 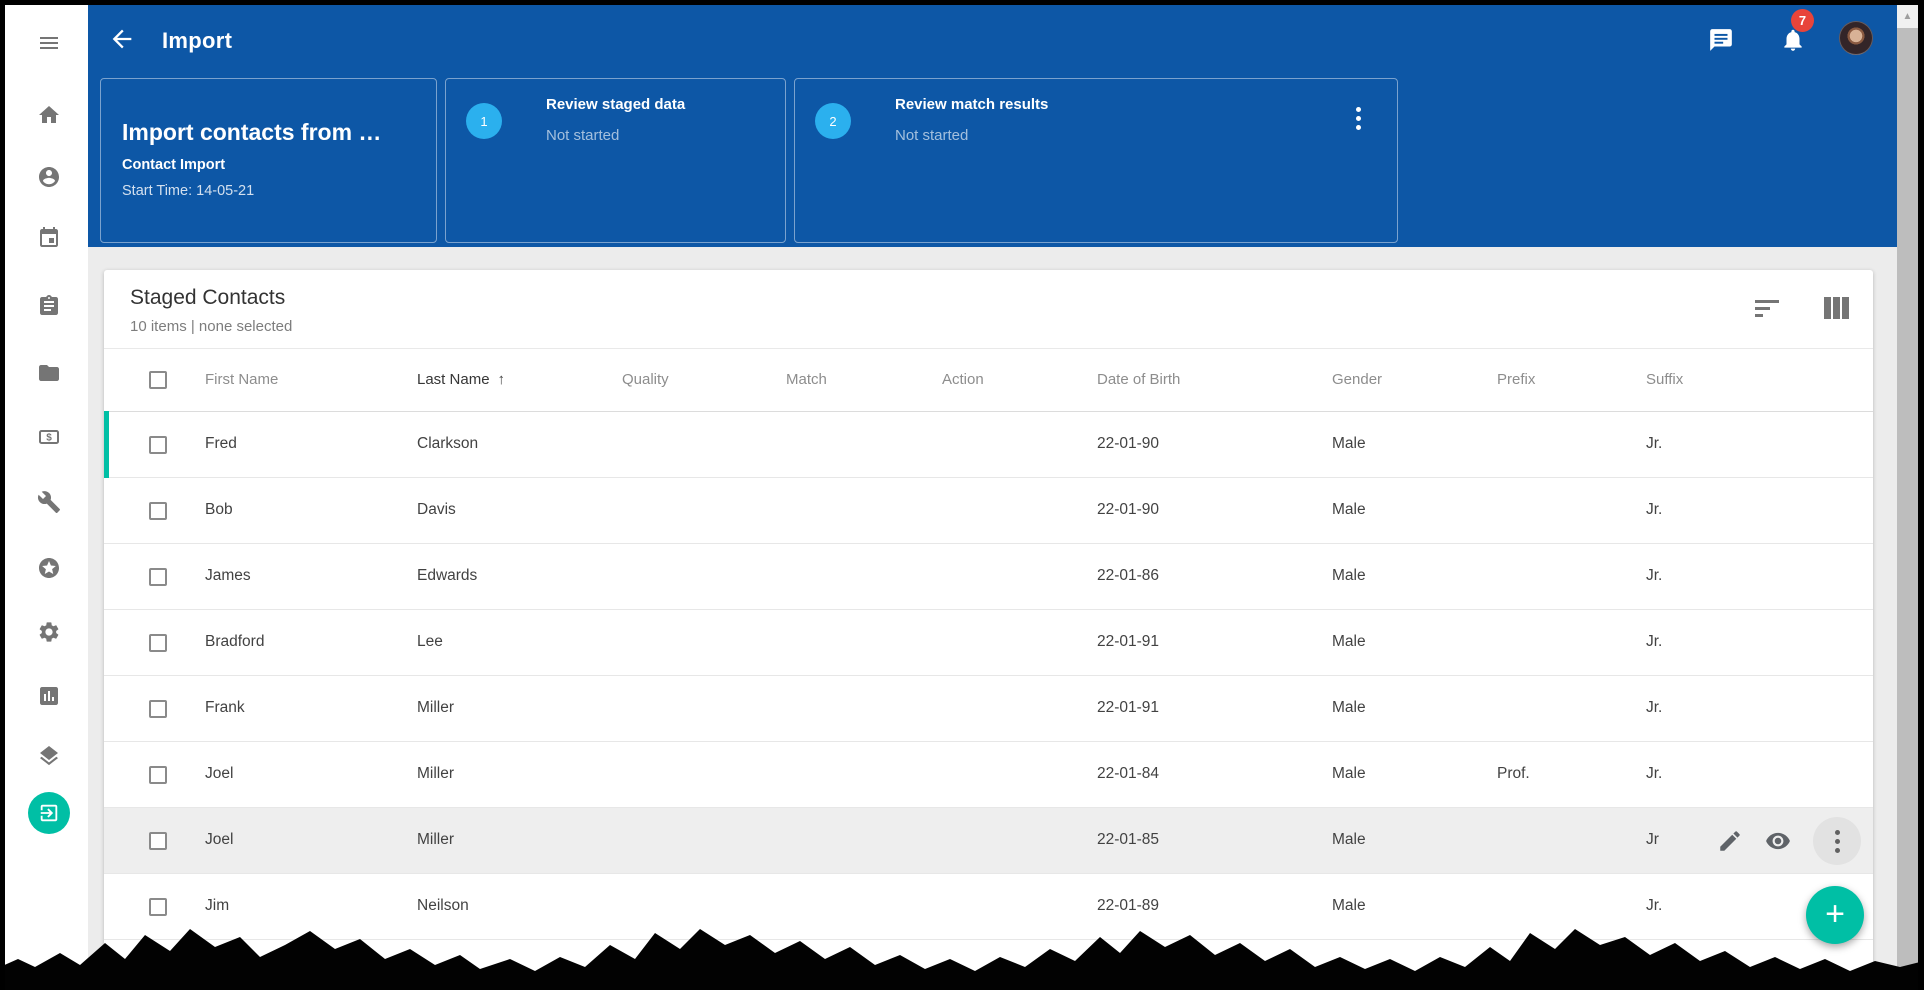 I want to click on sidebar-item-home, so click(x=49, y=115).